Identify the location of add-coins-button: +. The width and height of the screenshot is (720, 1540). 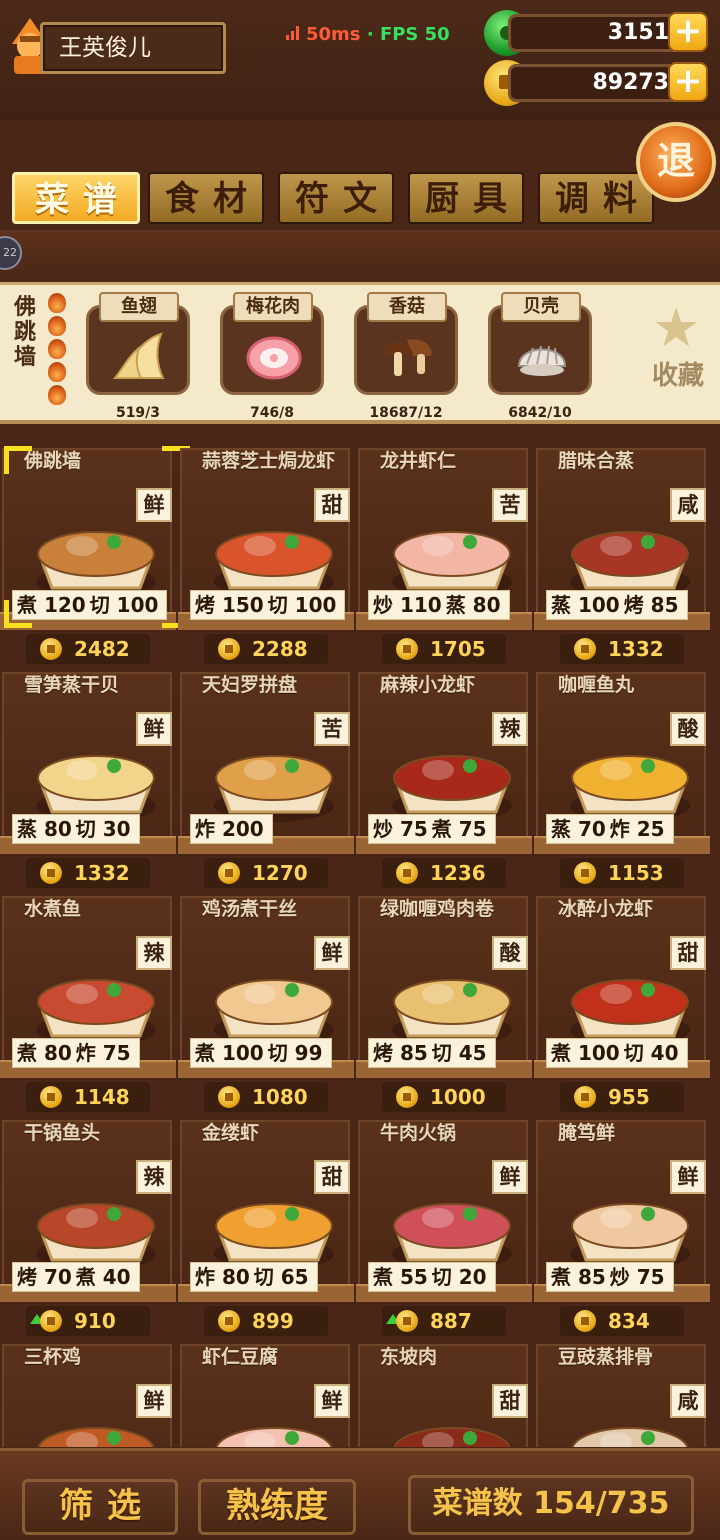
(688, 82).